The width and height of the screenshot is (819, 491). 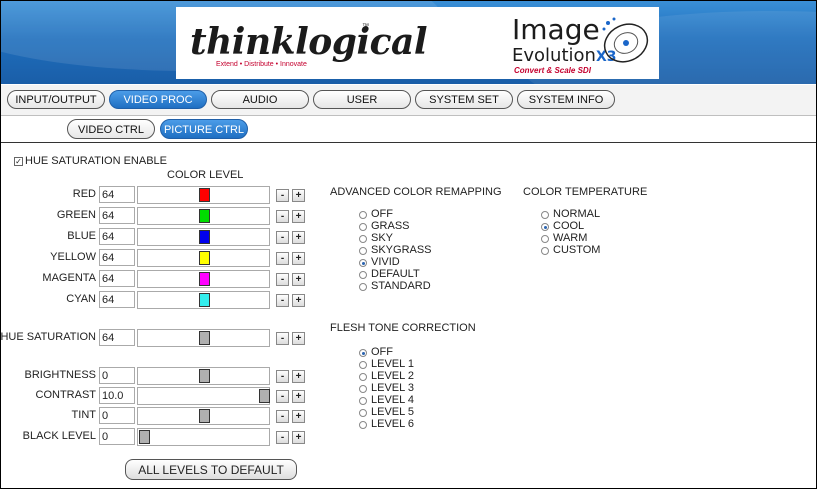 What do you see at coordinates (393, 364) in the screenshot?
I see `radio-label: LEVEL 1` at bounding box center [393, 364].